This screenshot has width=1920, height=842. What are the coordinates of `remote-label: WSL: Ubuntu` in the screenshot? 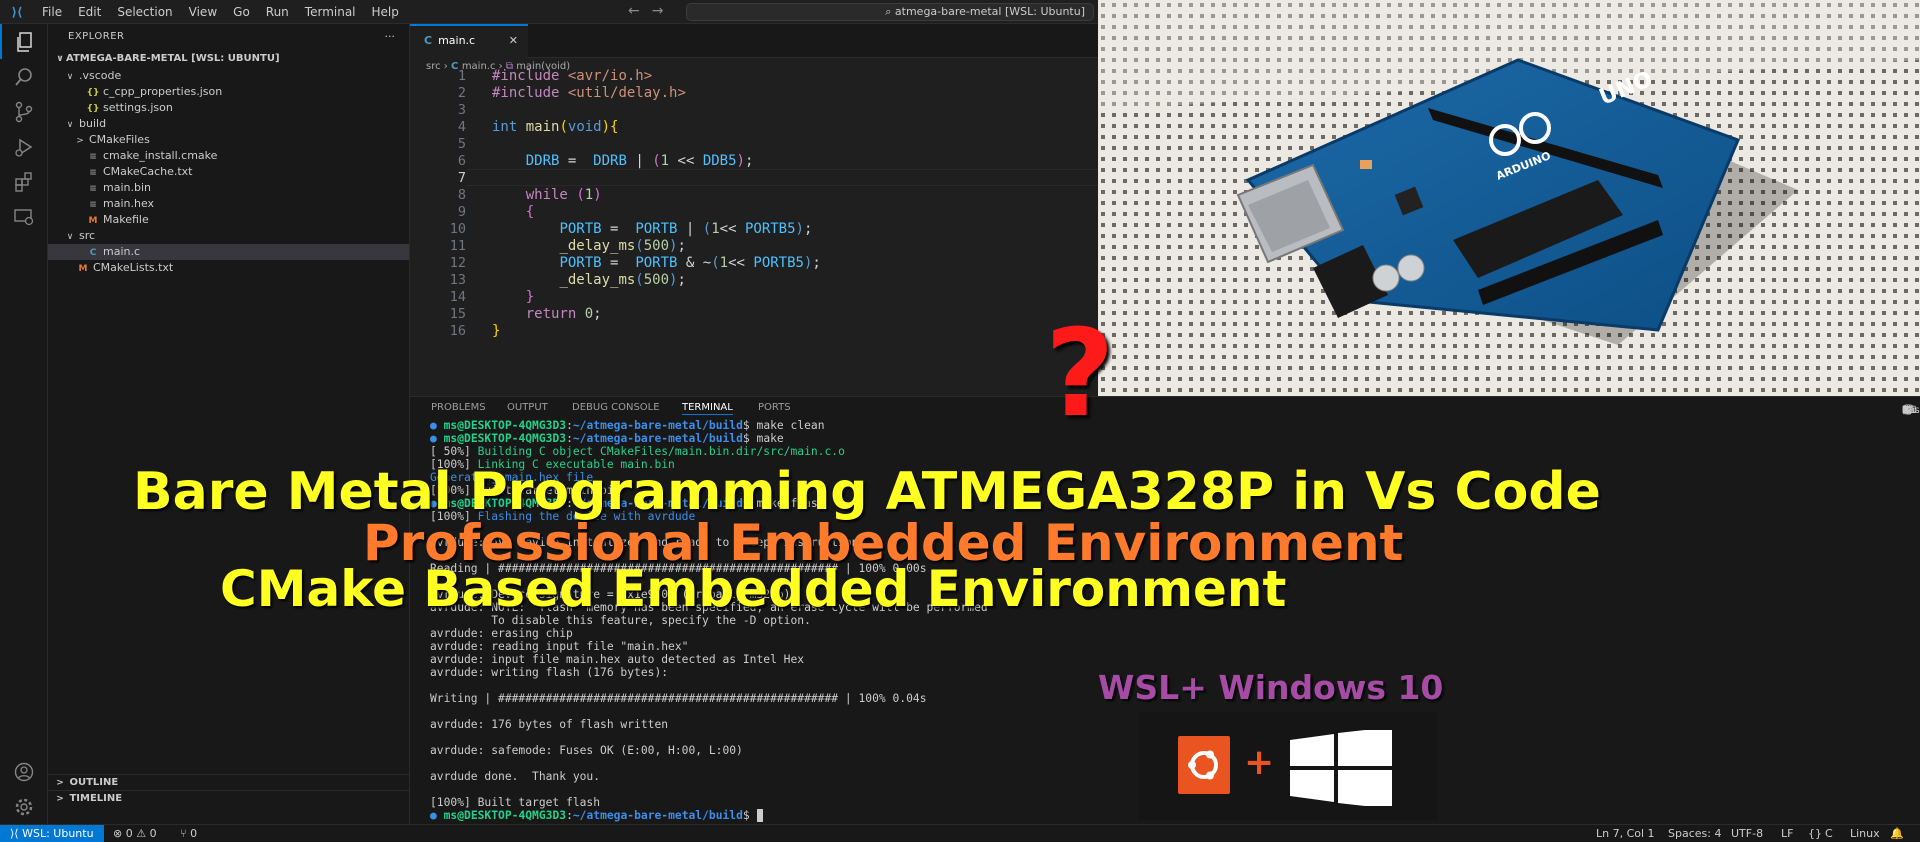 It's located at (58, 833).